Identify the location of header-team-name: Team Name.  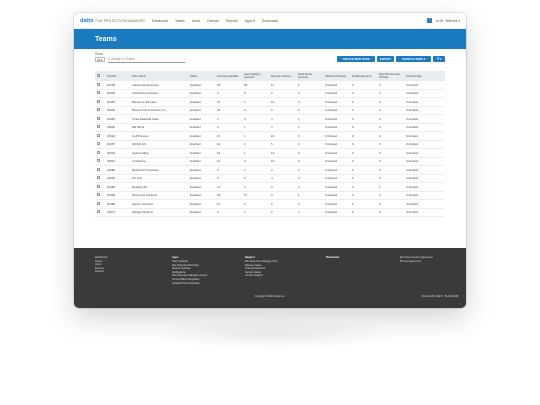
(159, 76).